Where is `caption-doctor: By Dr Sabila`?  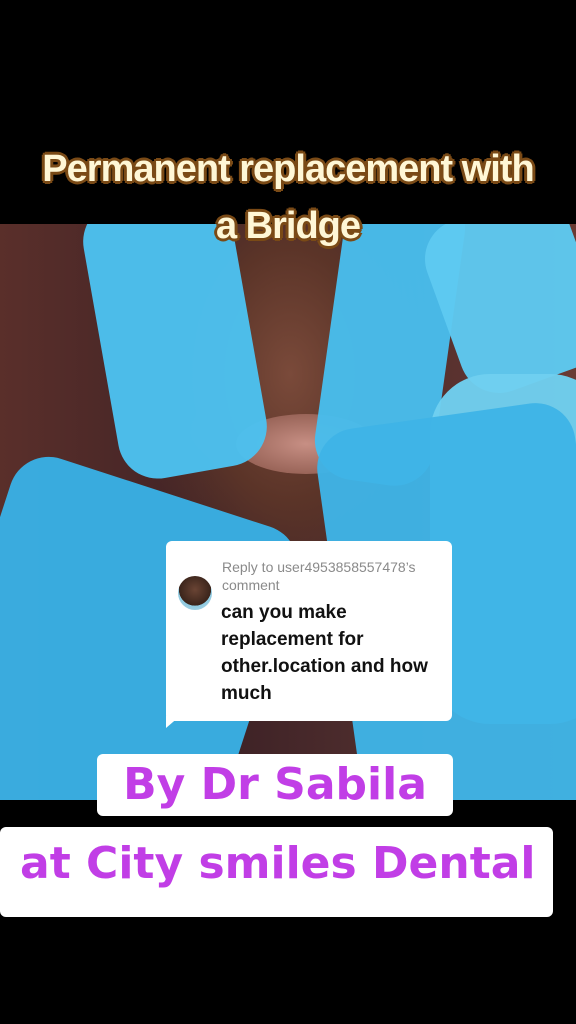 caption-doctor: By Dr Sabila is located at coordinates (275, 785).